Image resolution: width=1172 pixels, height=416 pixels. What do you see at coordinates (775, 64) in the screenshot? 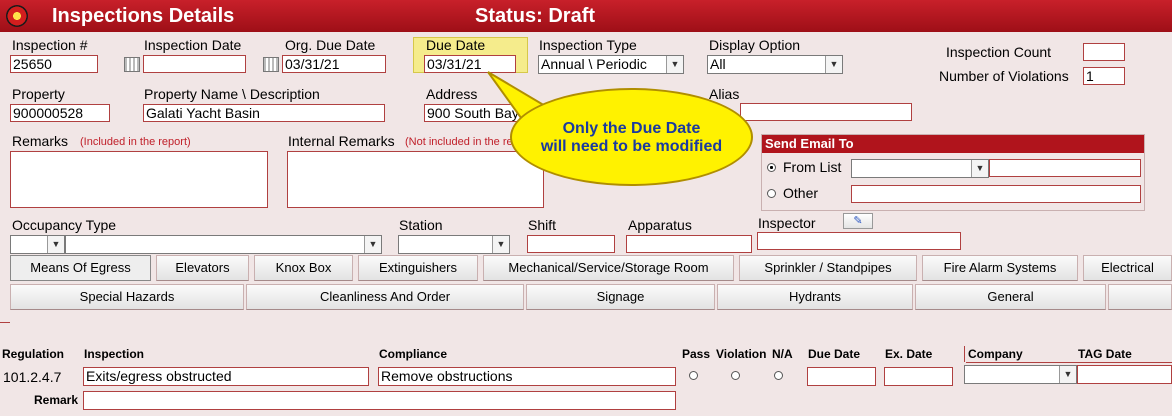
I see `display-option-select: All ▼` at bounding box center [775, 64].